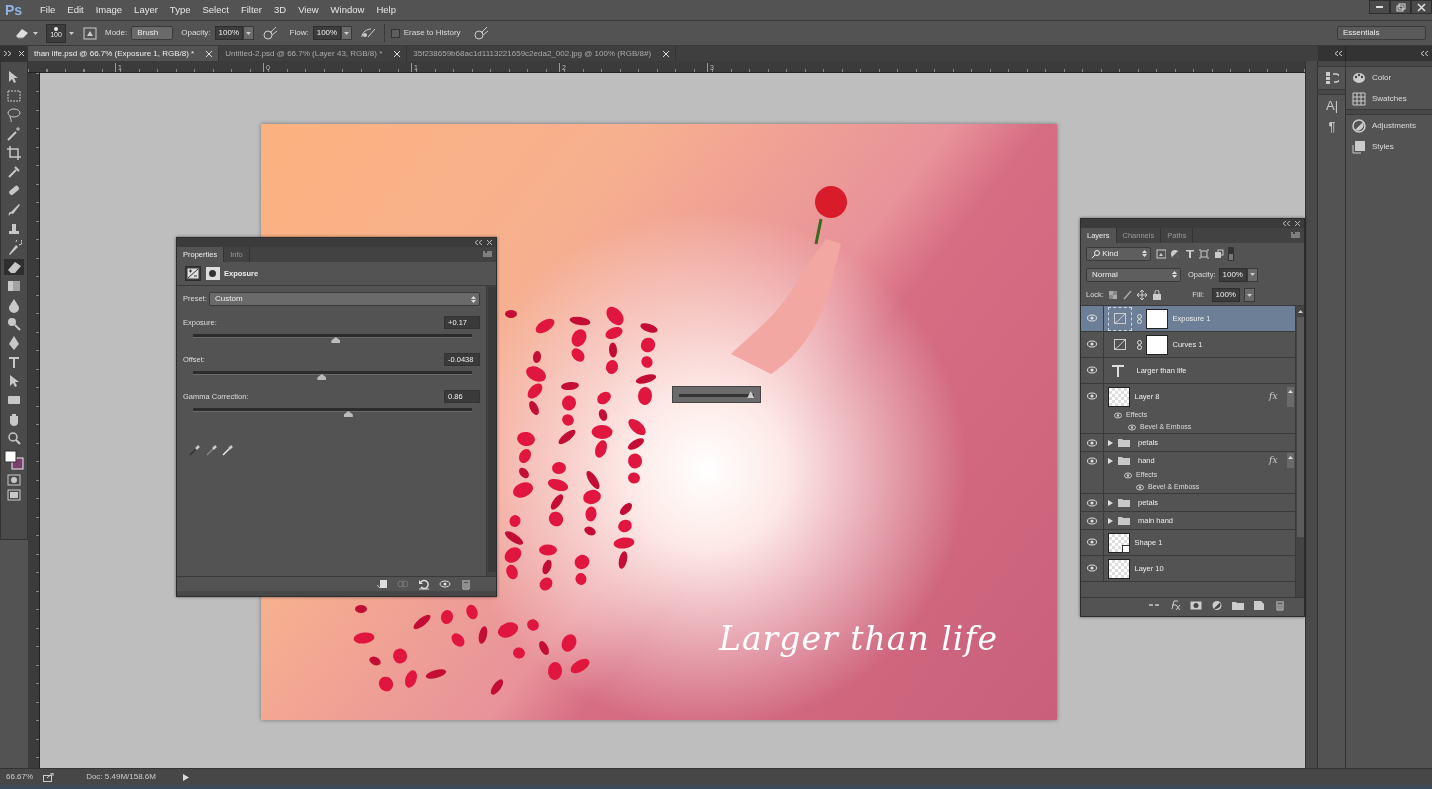 This screenshot has height=789, width=1432. I want to click on add-mask-icon, so click(1196, 605).